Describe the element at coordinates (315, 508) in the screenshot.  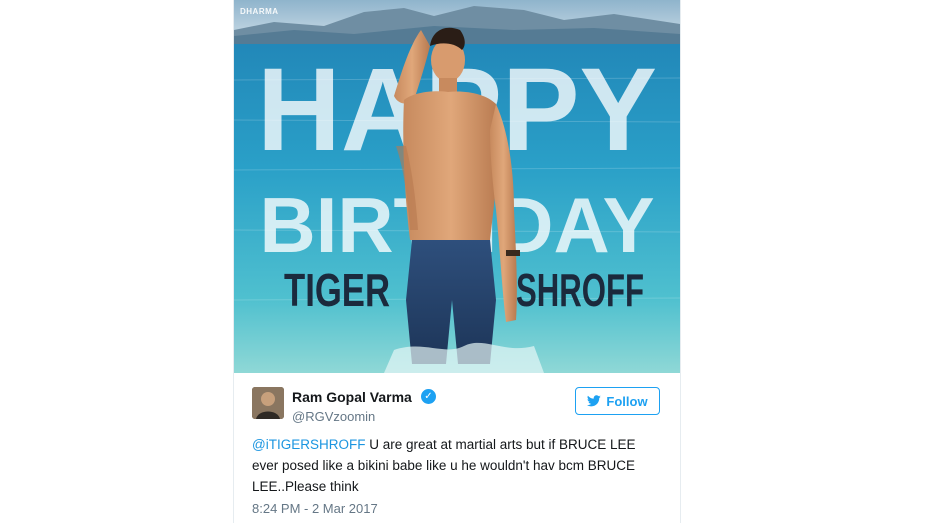
I see `tweet-timestamp: 8:24 PM - 2 Mar 2017` at that location.